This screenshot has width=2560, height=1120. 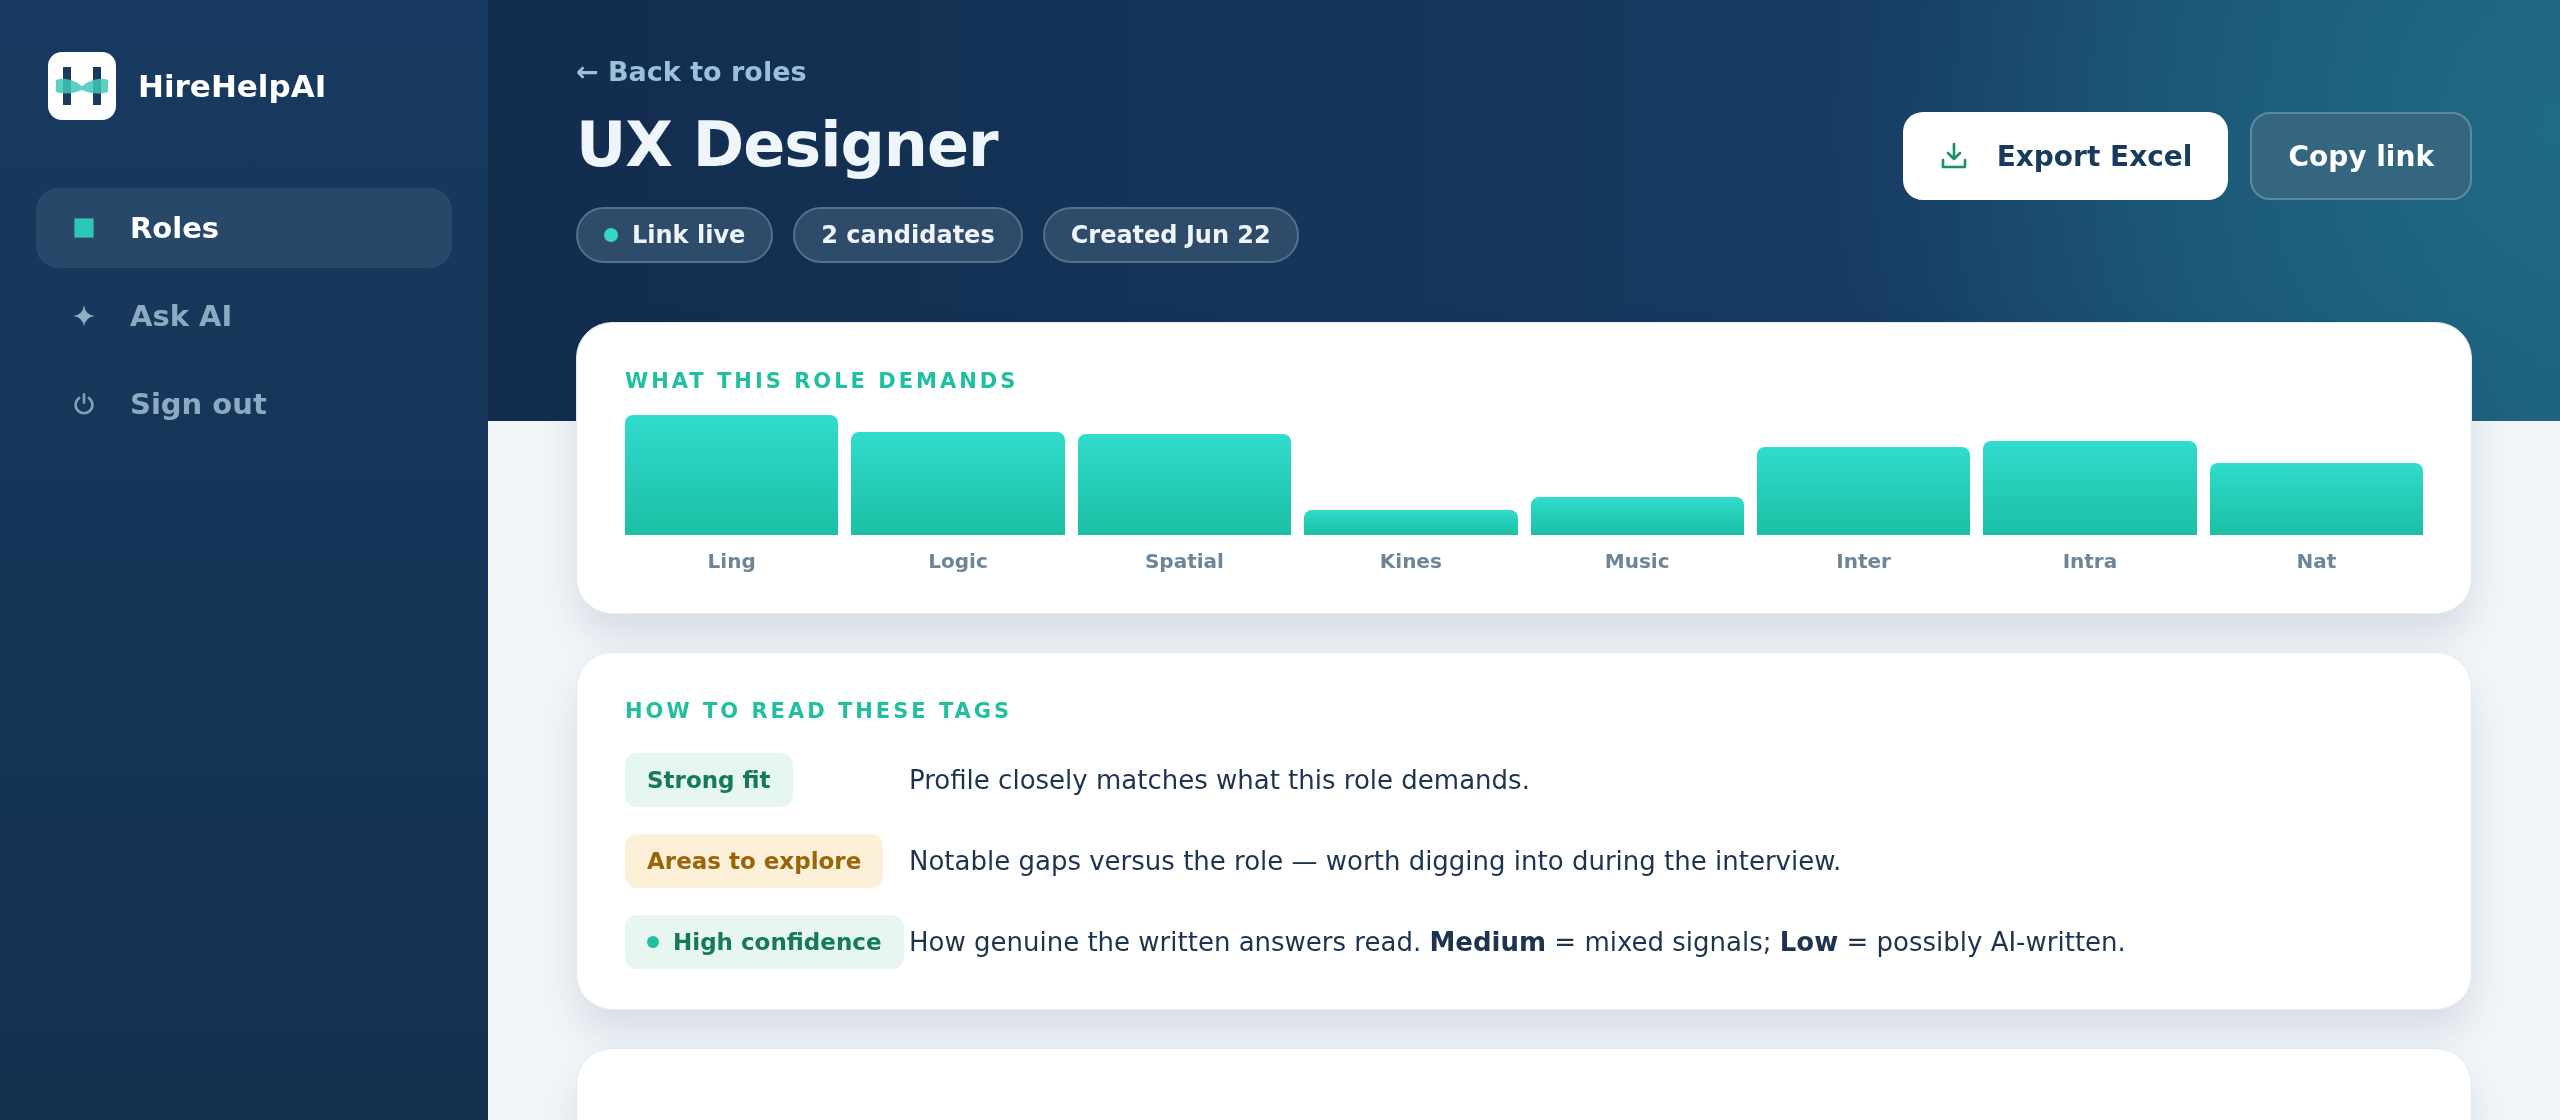 I want to click on export-button: Export Excel, so click(x=2065, y=156).